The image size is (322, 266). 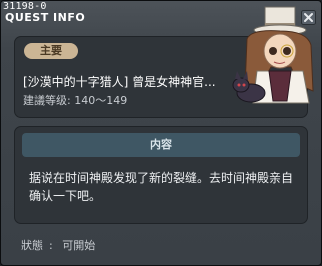 I want to click on level-range: 140～149, so click(x=101, y=100).